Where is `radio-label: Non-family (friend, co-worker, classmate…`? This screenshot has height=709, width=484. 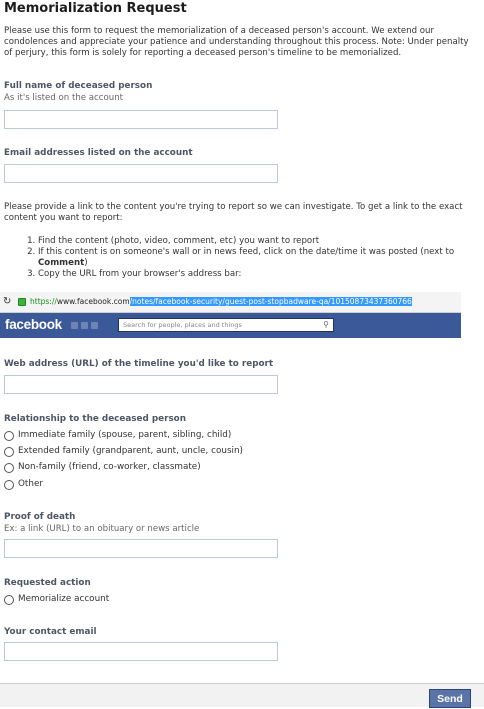 radio-label: Non-family (friend, co-worker, classmate… is located at coordinates (109, 467).